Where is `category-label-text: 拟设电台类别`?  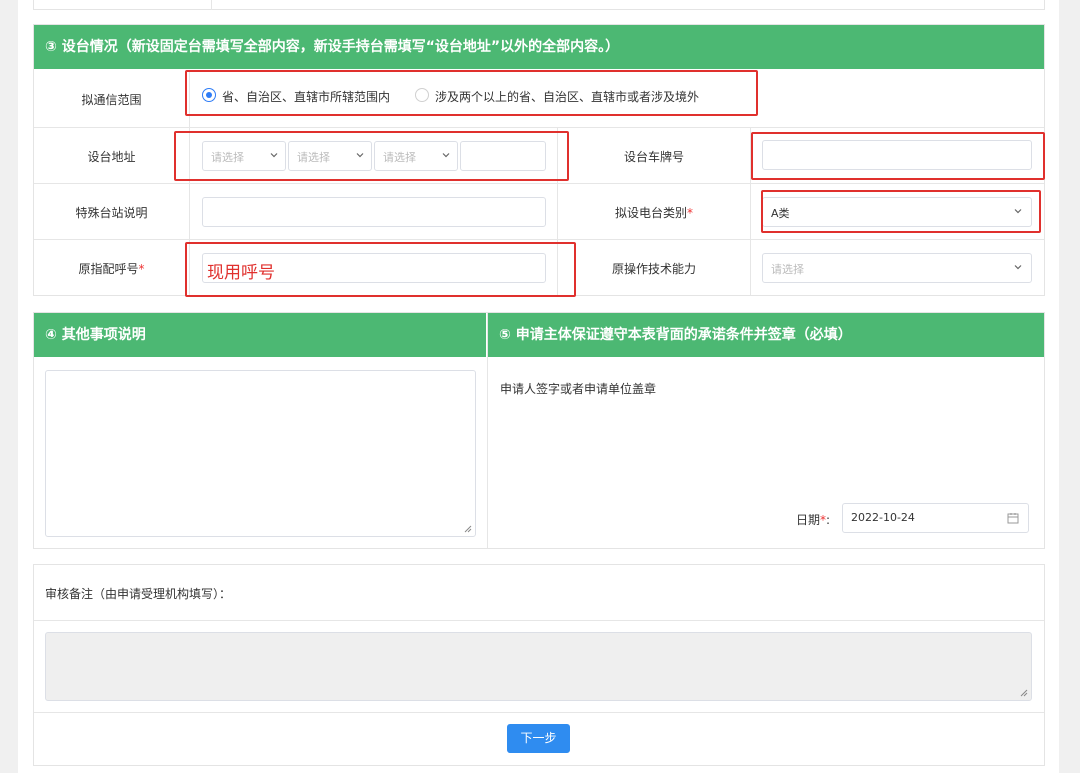 category-label-text: 拟设电台类别 is located at coordinates (650, 213).